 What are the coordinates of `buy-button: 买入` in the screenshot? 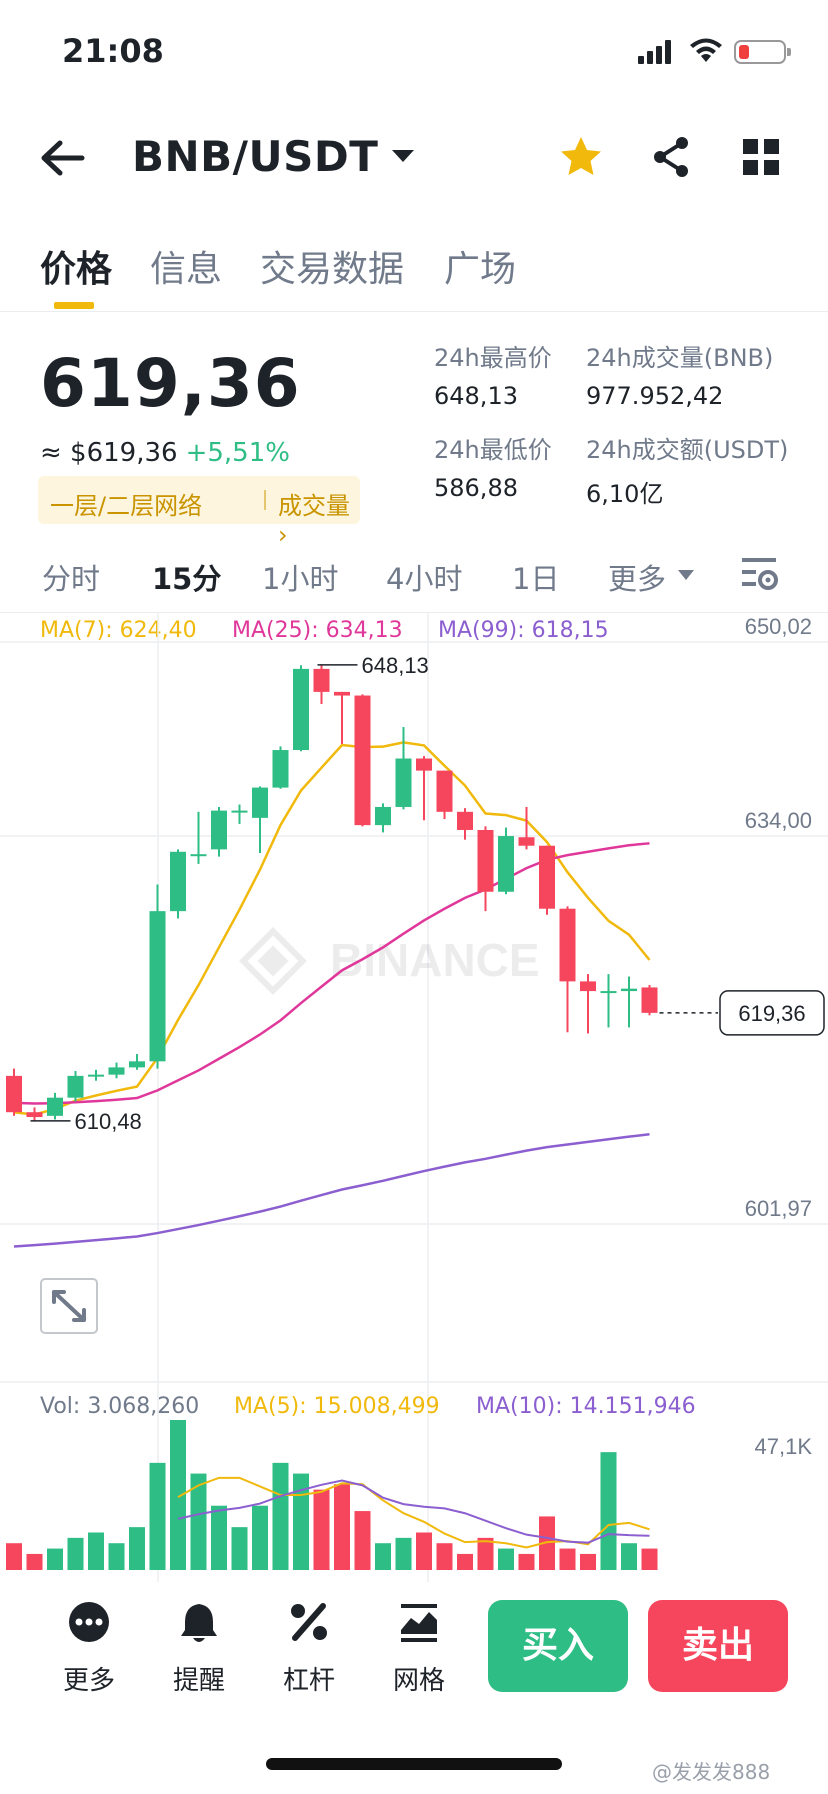 It's located at (558, 1646).